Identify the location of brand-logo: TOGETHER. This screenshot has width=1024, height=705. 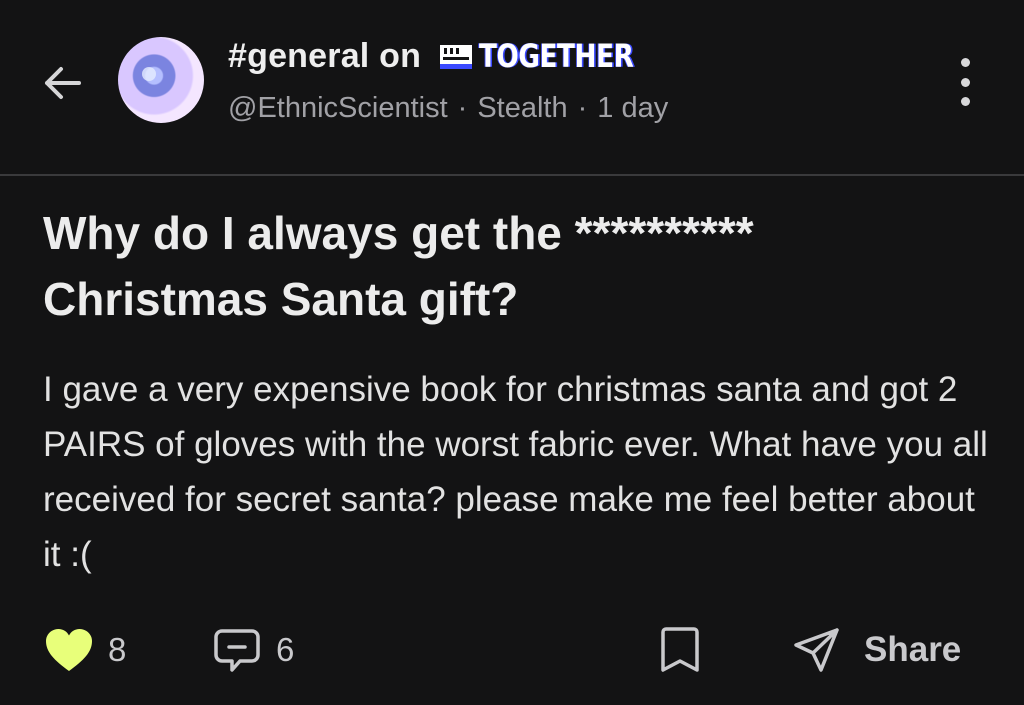
(553, 56).